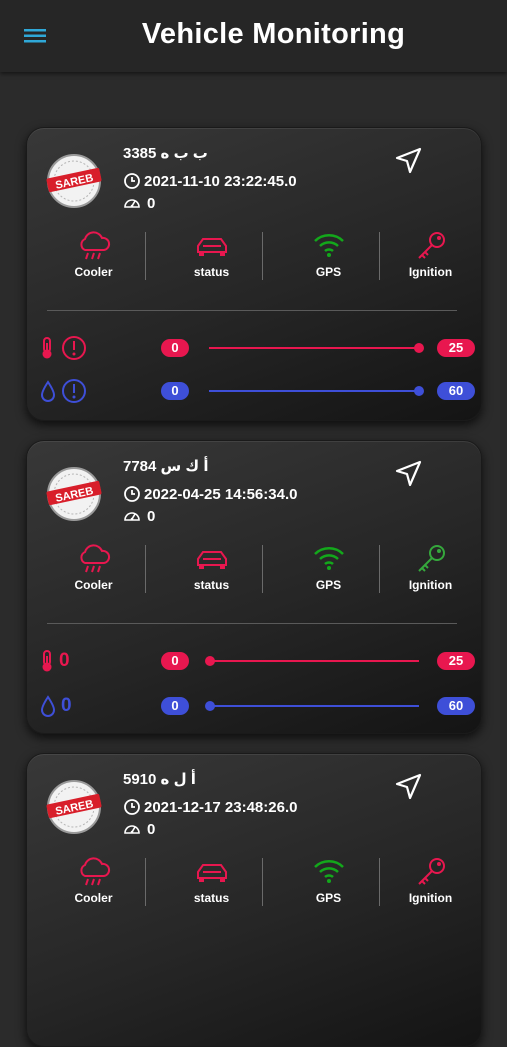 The height and width of the screenshot is (1047, 507). I want to click on app-bar: Vehicle Monitoring, so click(253, 36).